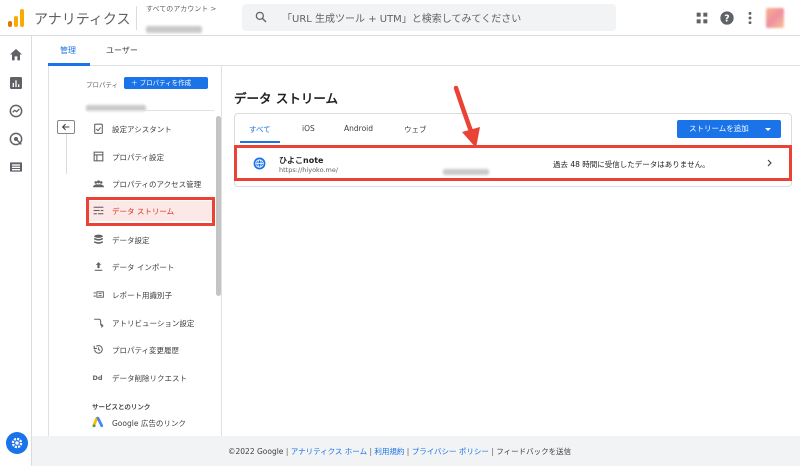 The image size is (800, 466). I want to click on tab-ios: iOS, so click(308, 128).